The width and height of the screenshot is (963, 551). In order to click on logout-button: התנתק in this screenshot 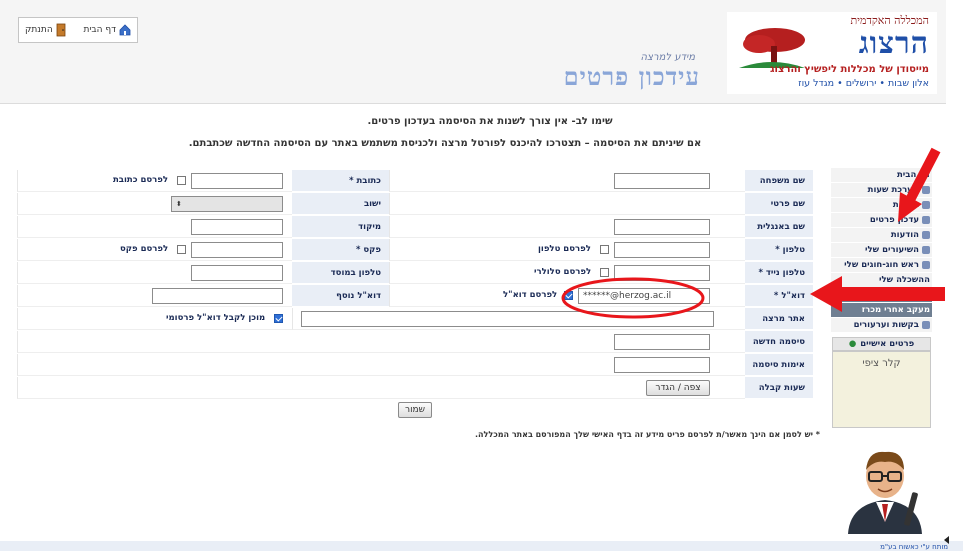, I will do `click(45, 30)`.